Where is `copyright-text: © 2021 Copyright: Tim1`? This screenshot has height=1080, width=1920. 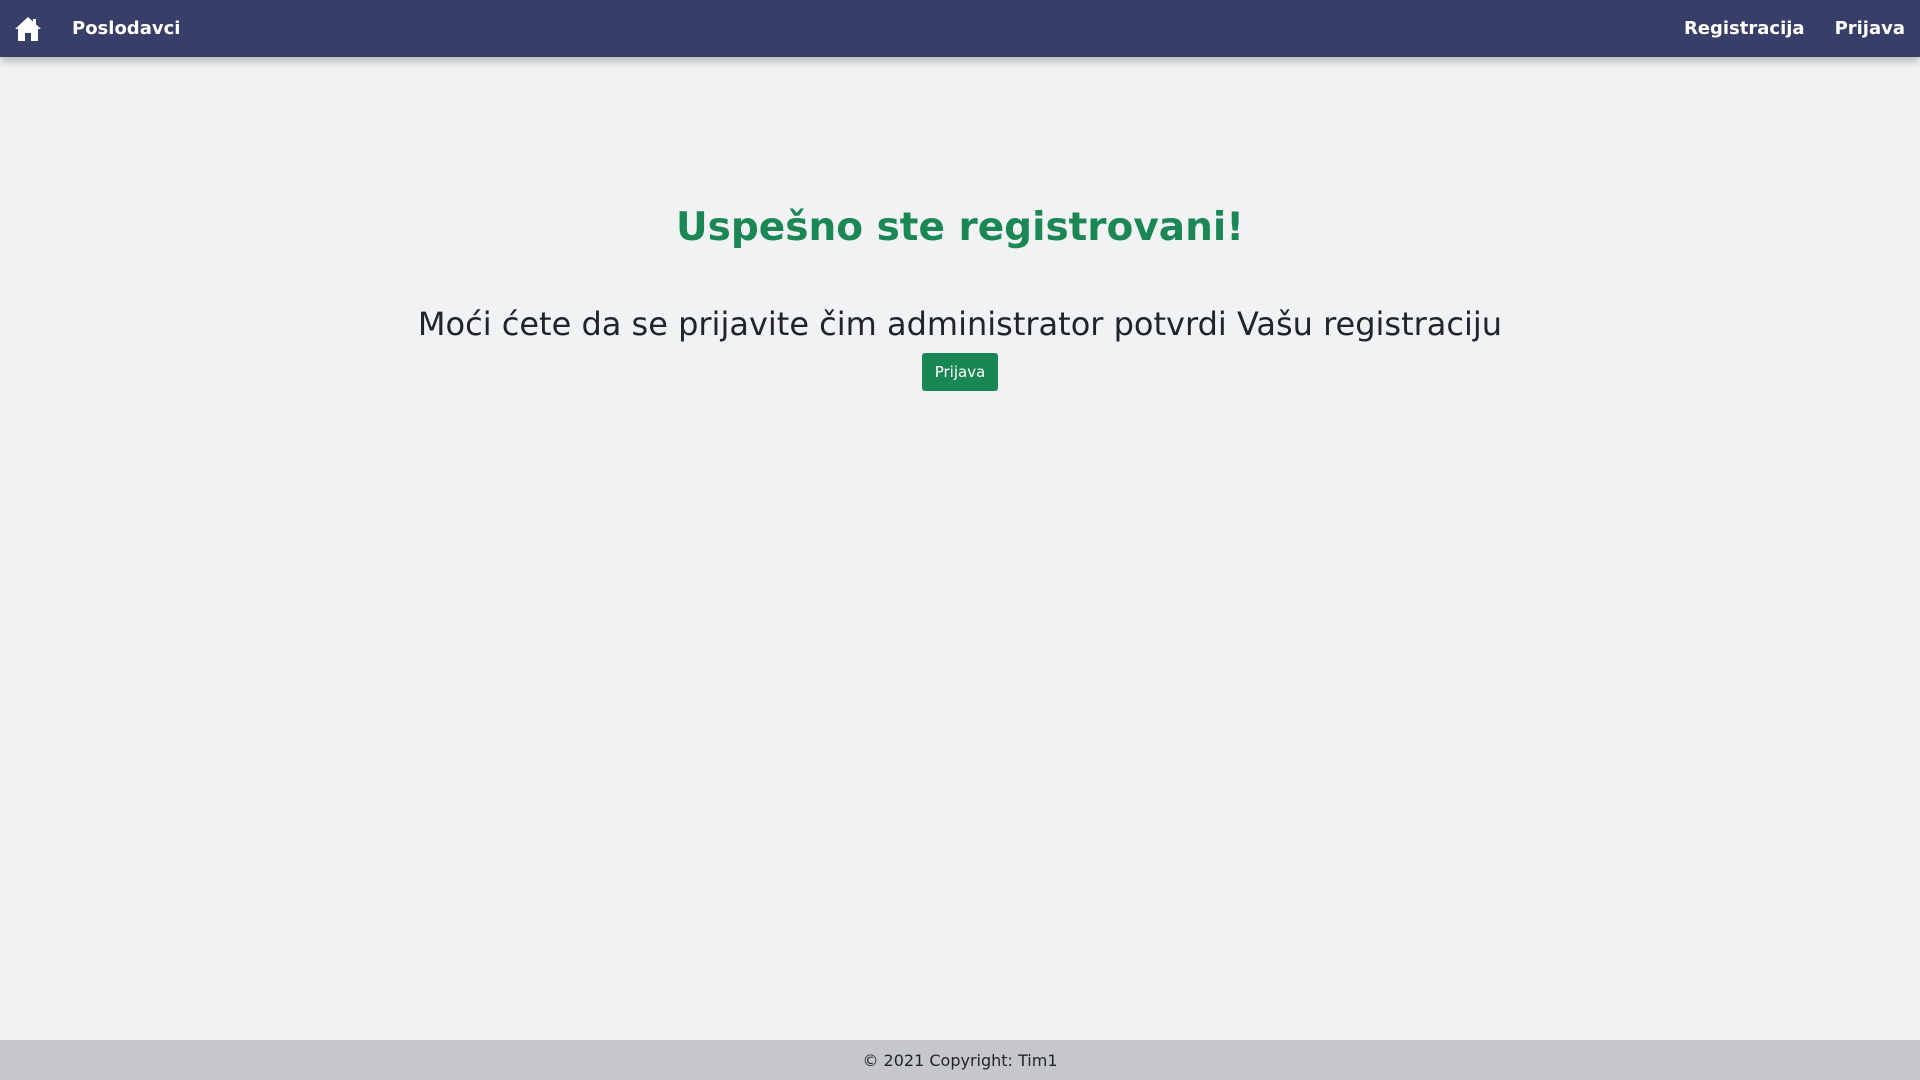
copyright-text: © 2021 Copyright: Tim1 is located at coordinates (960, 1060).